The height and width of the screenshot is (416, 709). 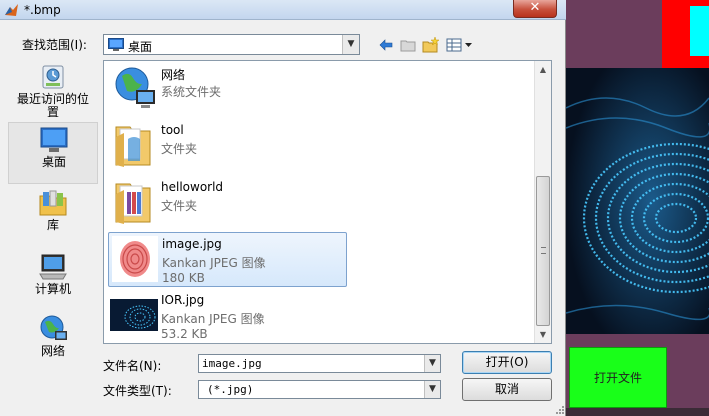 I want to click on file-item-tool: tool 文件夹, so click(x=226, y=146).